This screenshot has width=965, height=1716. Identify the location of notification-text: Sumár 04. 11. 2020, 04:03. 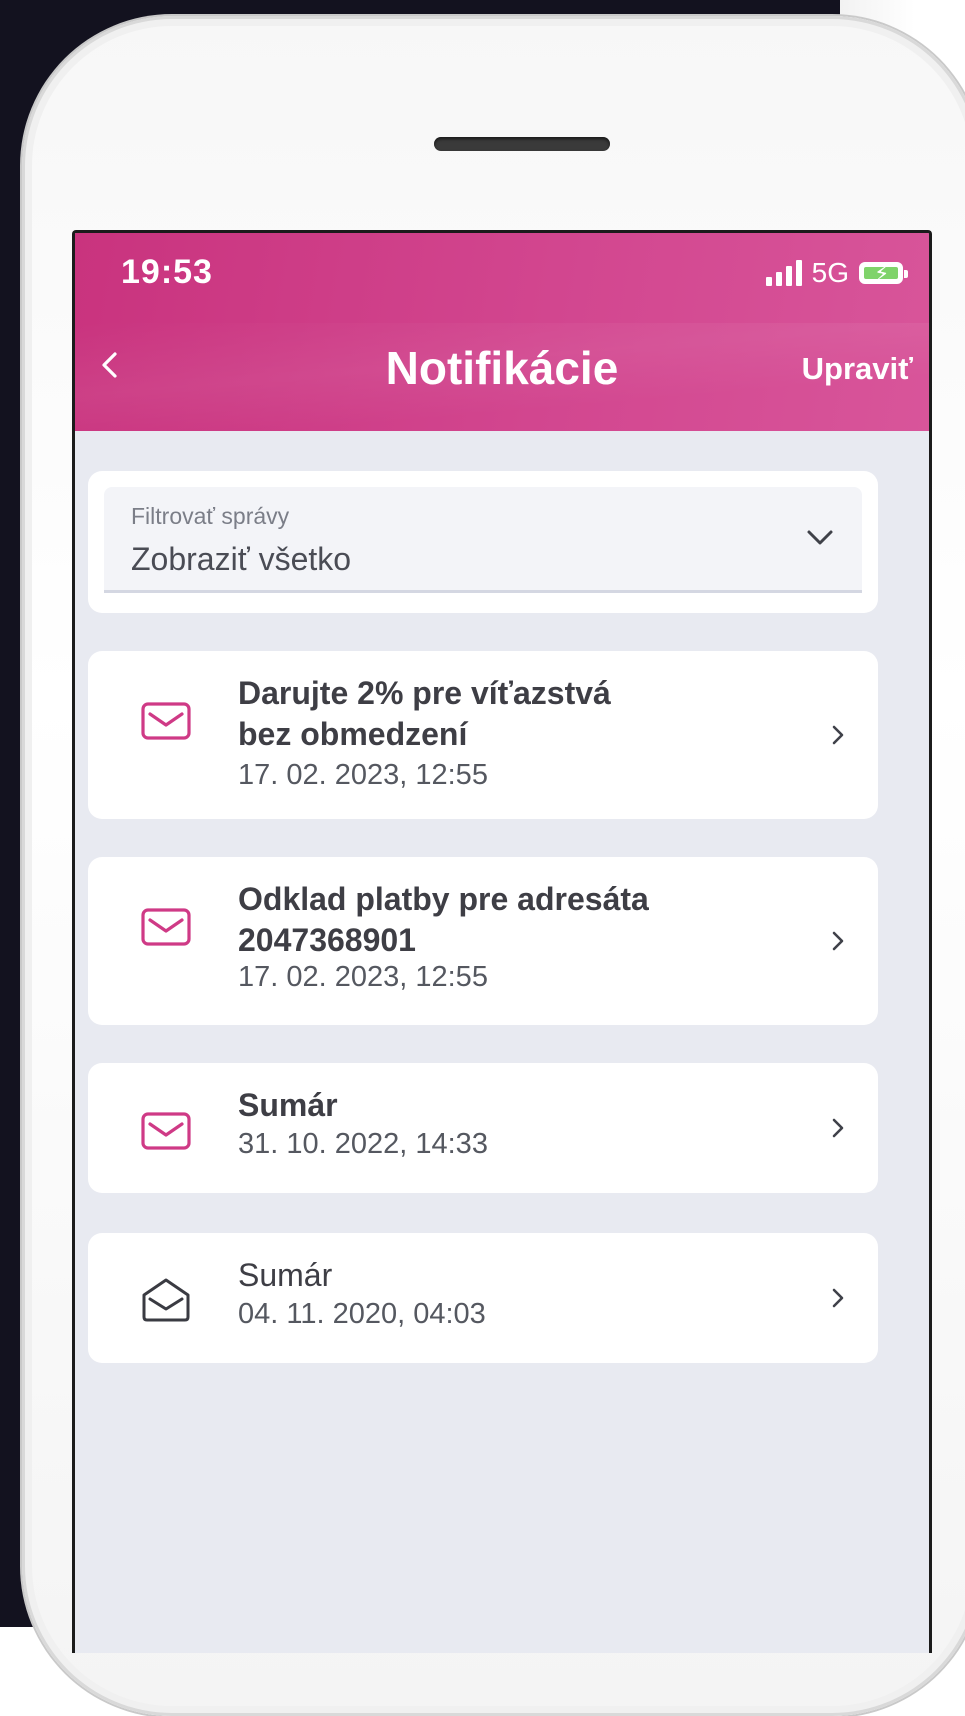
(362, 1293).